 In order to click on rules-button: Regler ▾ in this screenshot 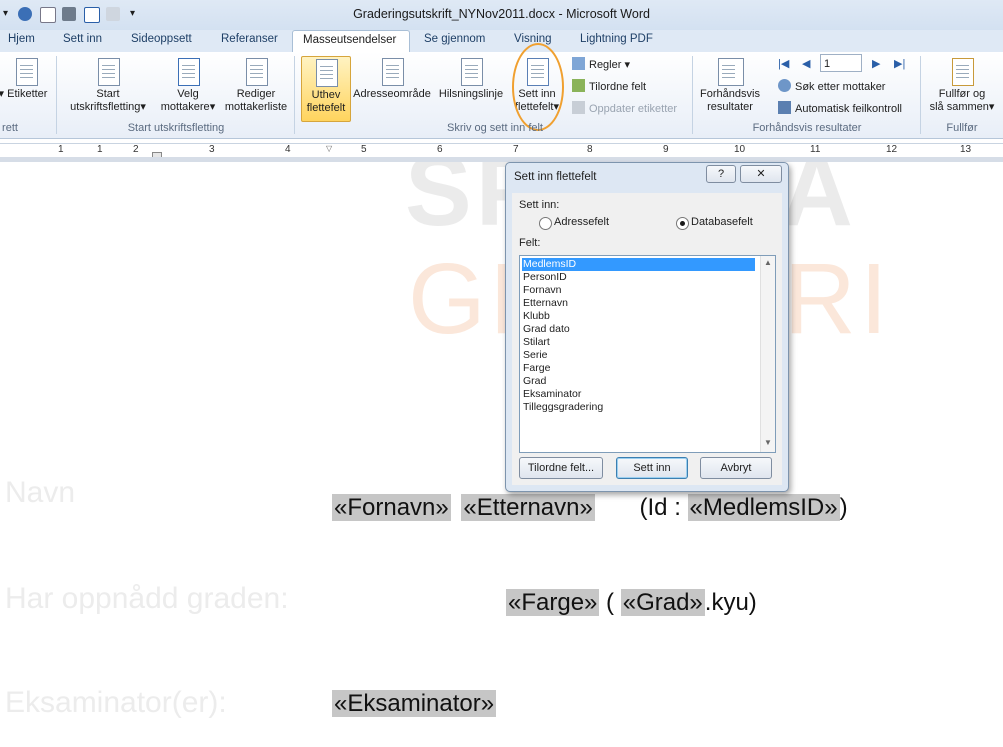, I will do `click(601, 65)`.